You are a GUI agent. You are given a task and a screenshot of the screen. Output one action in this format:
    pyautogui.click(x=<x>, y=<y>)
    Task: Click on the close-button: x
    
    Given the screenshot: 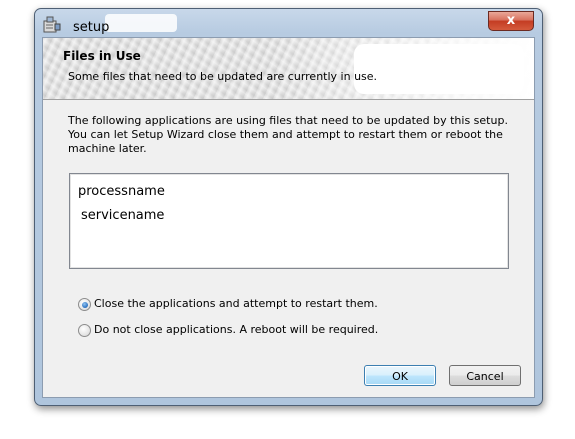 What is the action you would take?
    pyautogui.click(x=511, y=21)
    